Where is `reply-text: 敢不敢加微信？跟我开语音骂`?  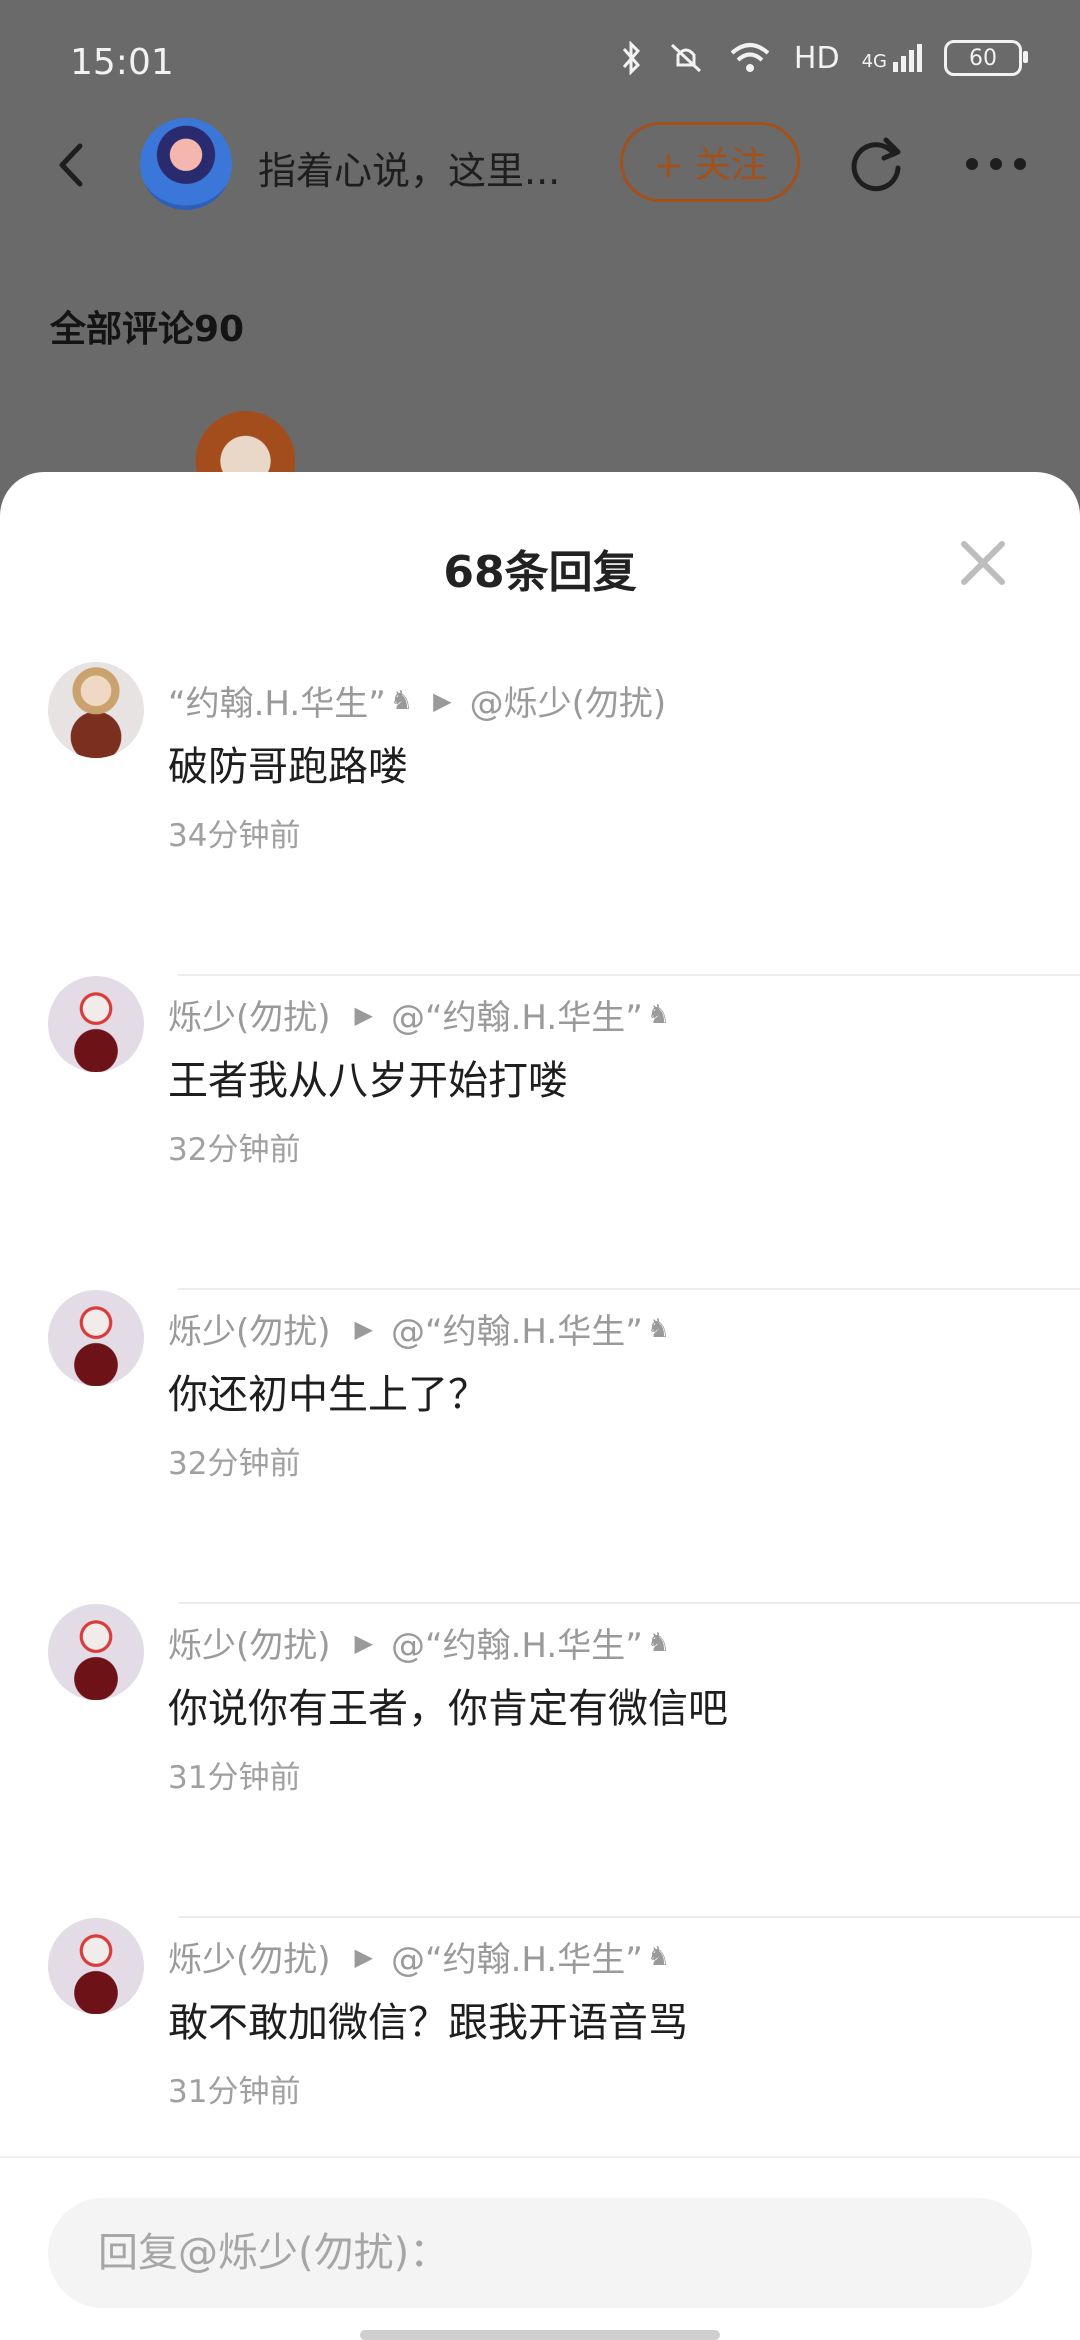
reply-text: 敢不敢加微信？跟我开语音骂 is located at coordinates (428, 2023).